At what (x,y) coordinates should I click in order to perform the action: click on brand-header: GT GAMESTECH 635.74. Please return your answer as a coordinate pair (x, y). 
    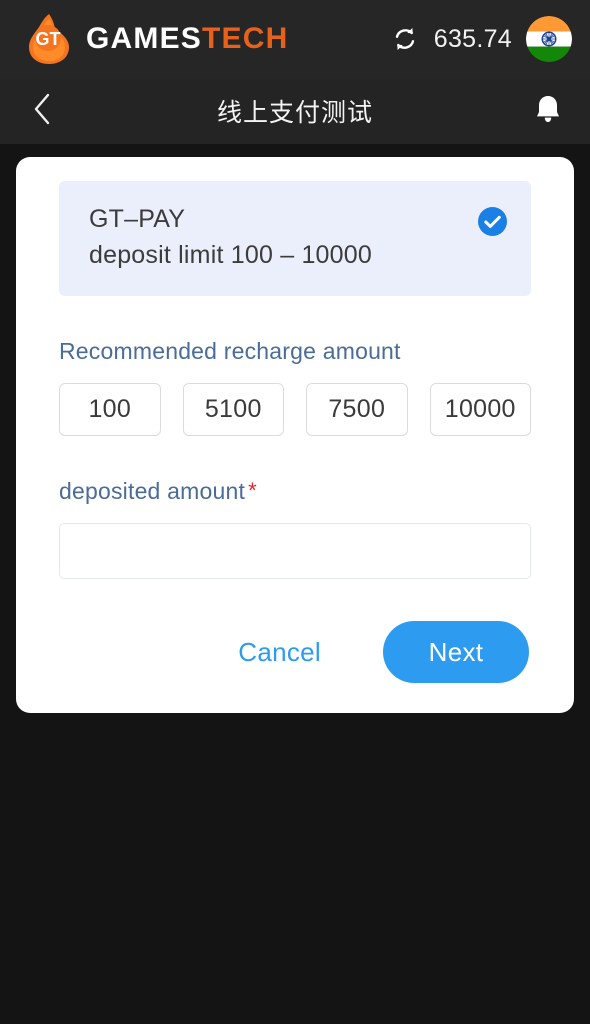
    Looking at the image, I should click on (295, 39).